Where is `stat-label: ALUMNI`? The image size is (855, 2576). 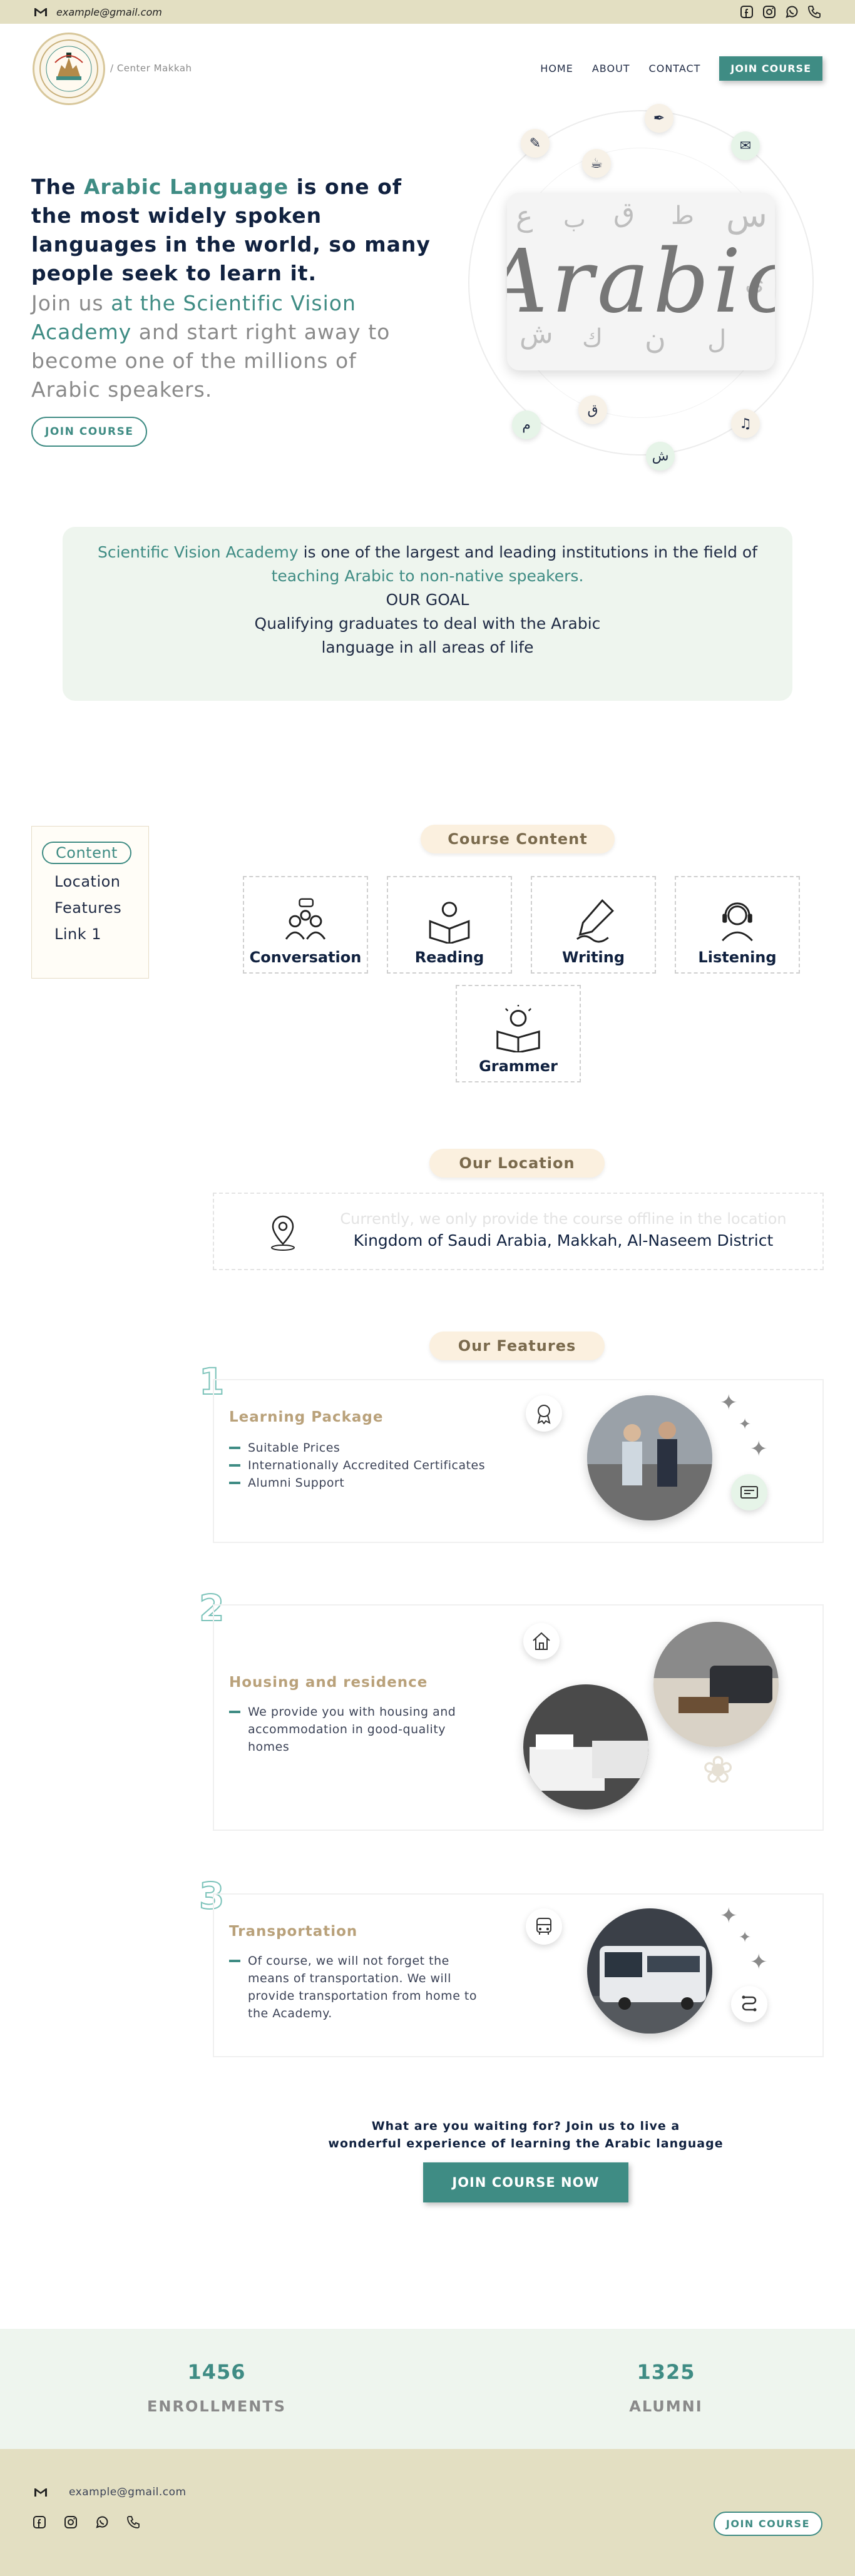 stat-label: ALUMNI is located at coordinates (666, 2406).